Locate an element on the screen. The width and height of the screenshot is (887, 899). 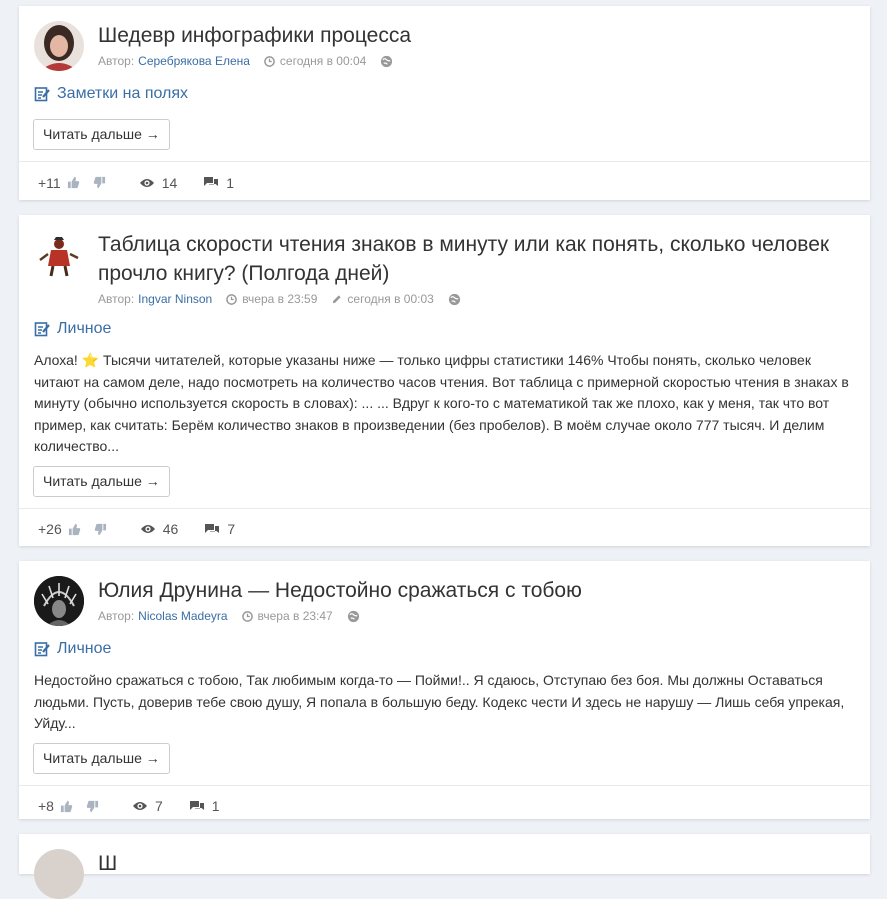
post-card: Ш is located at coordinates (444, 866).